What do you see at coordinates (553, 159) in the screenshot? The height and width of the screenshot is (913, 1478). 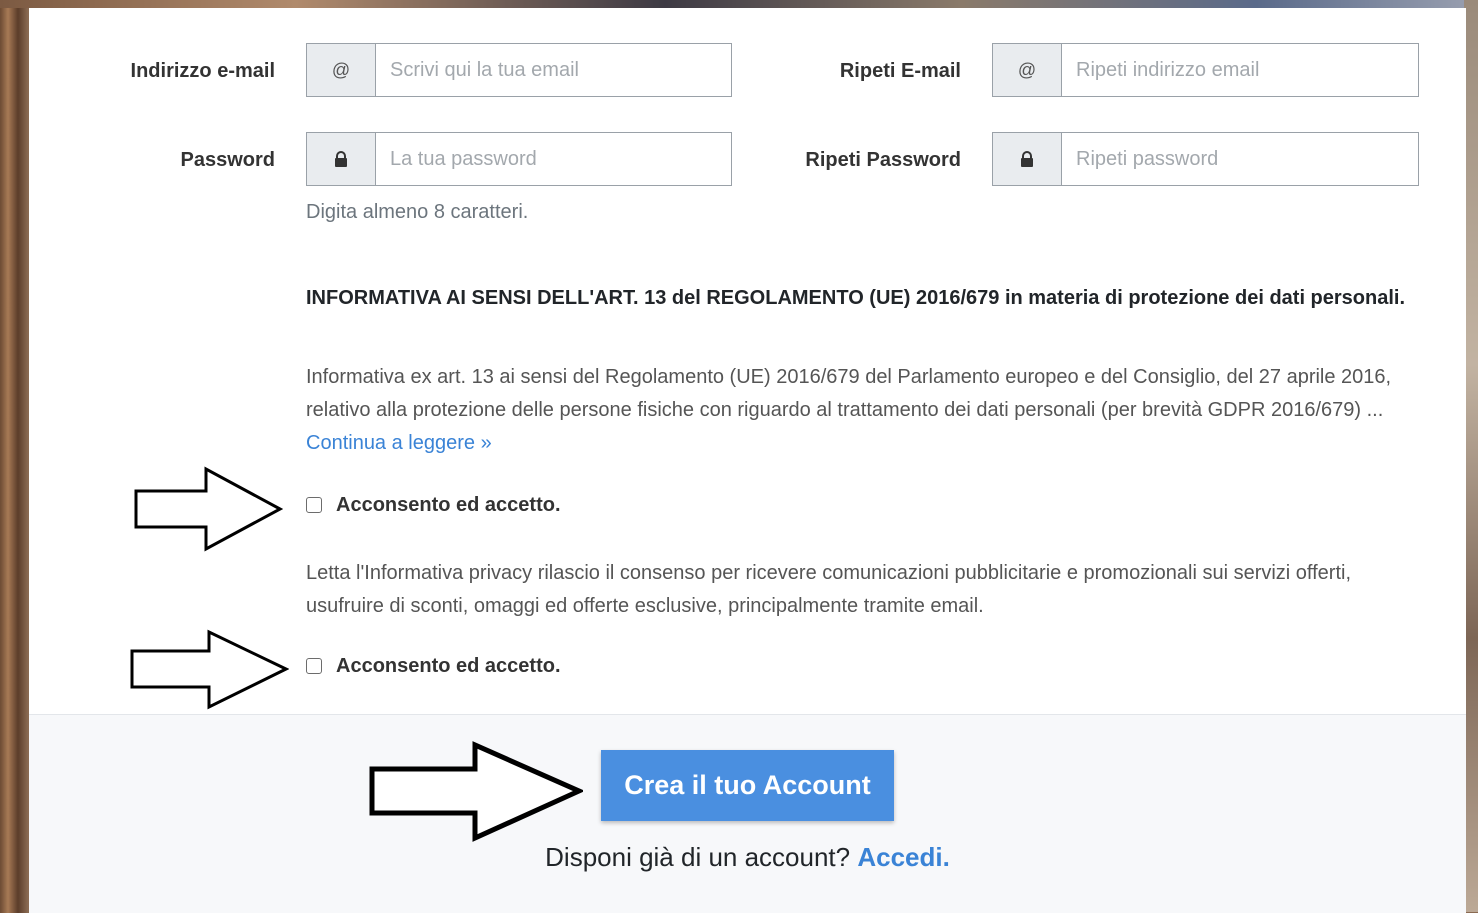 I see `password-input` at bounding box center [553, 159].